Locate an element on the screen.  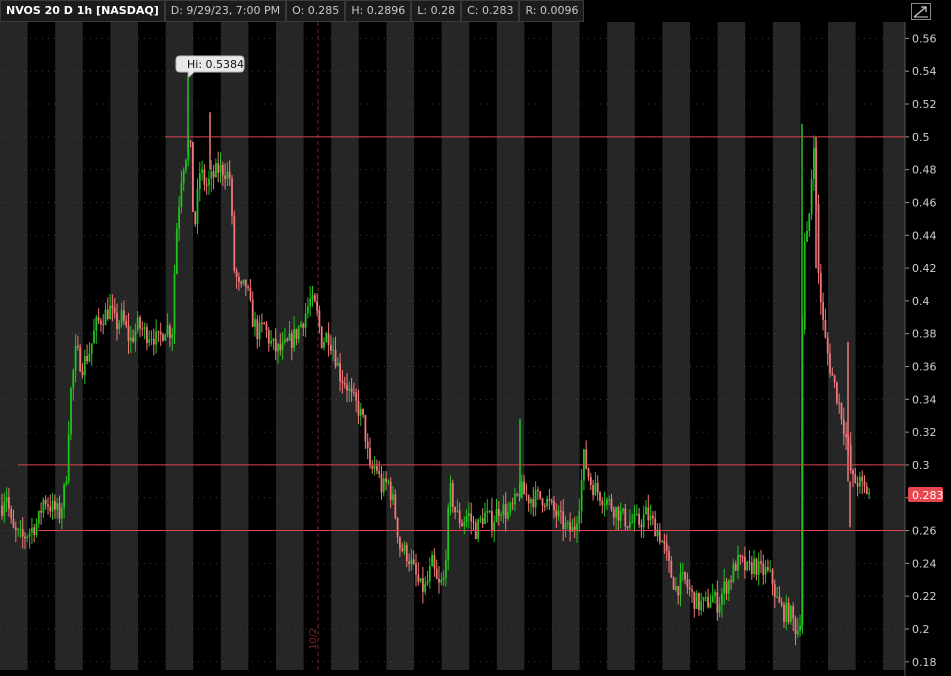
last-price-badge: 0.283 is located at coordinates (926, 494).